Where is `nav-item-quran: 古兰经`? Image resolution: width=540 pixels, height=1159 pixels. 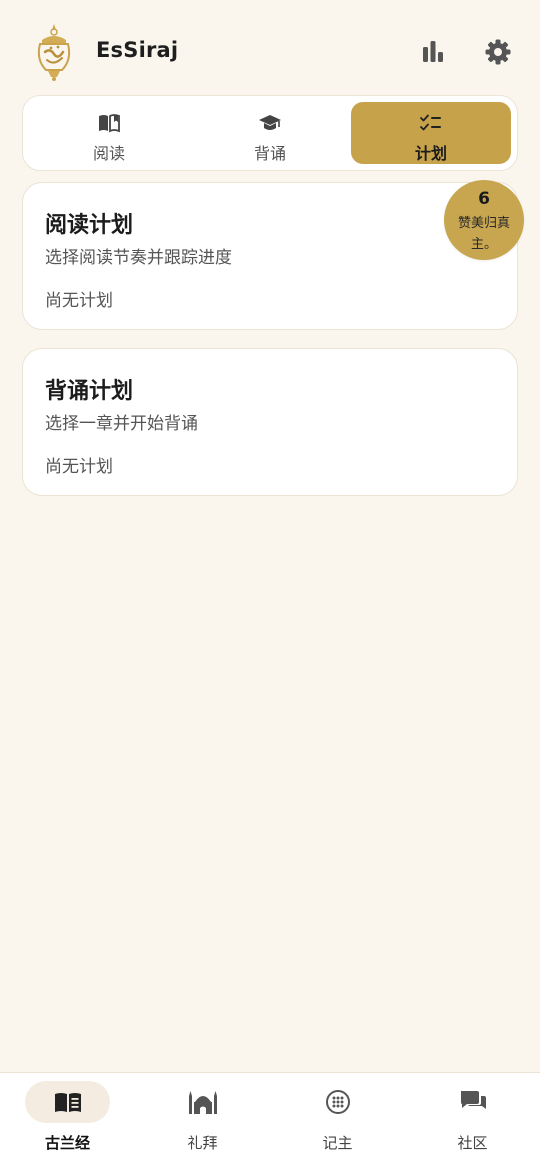
nav-item-quran: 古兰经 is located at coordinates (67, 1116).